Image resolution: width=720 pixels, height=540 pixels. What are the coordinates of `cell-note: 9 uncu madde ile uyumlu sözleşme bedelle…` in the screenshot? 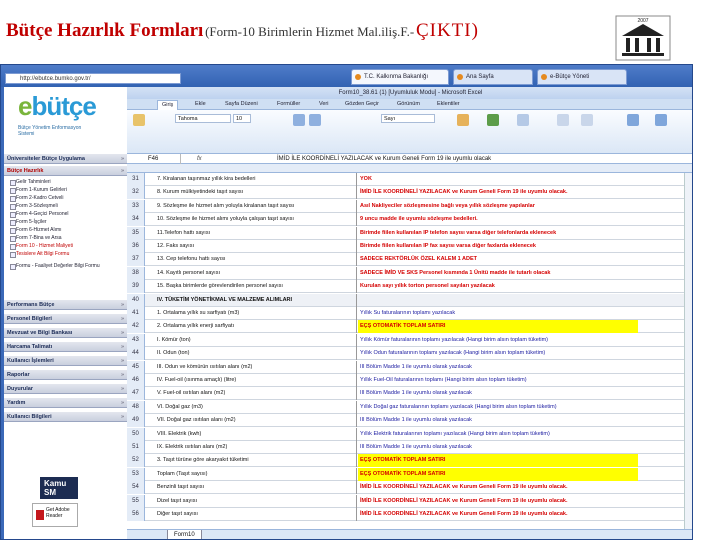 It's located at (498, 219).